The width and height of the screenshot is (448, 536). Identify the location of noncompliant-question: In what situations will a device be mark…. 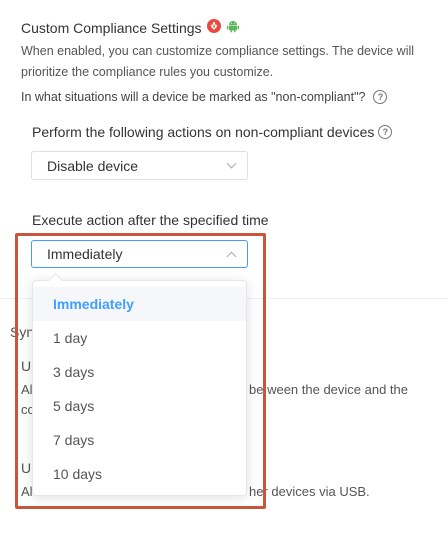
(204, 97).